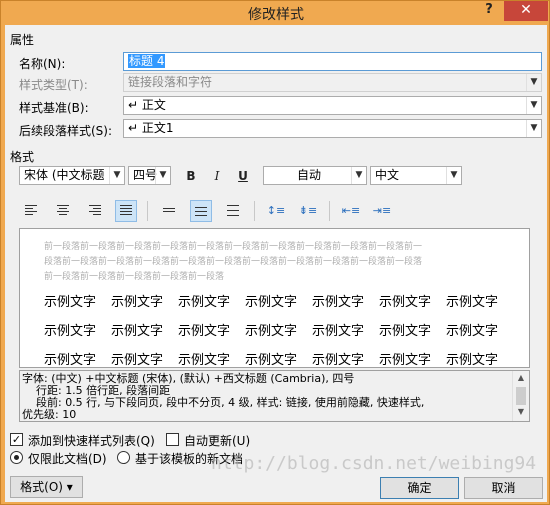  I want to click on scroll-up-icon: ▲, so click(521, 379).